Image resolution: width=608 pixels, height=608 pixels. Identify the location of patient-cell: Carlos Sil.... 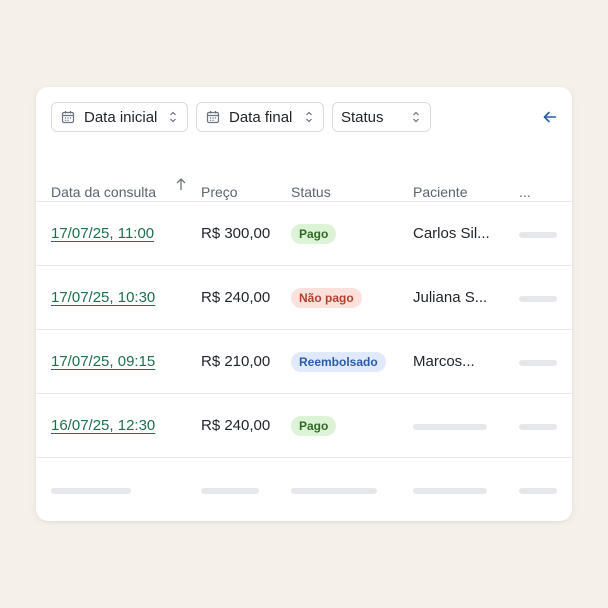
(451, 233).